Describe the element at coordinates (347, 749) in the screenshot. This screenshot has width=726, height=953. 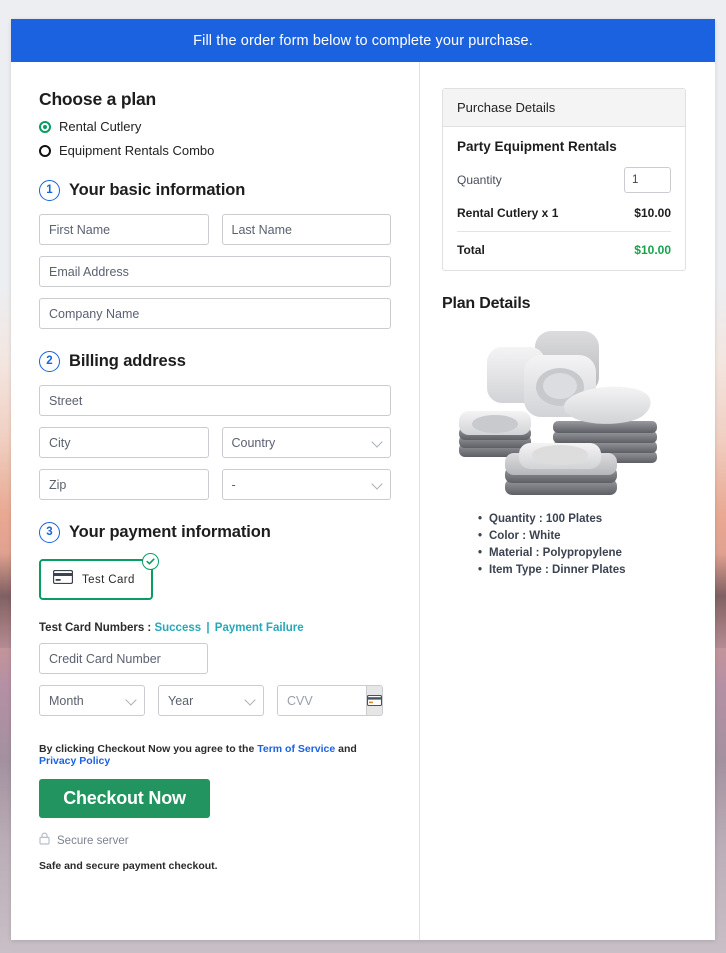
I see `terms-and: and` at that location.